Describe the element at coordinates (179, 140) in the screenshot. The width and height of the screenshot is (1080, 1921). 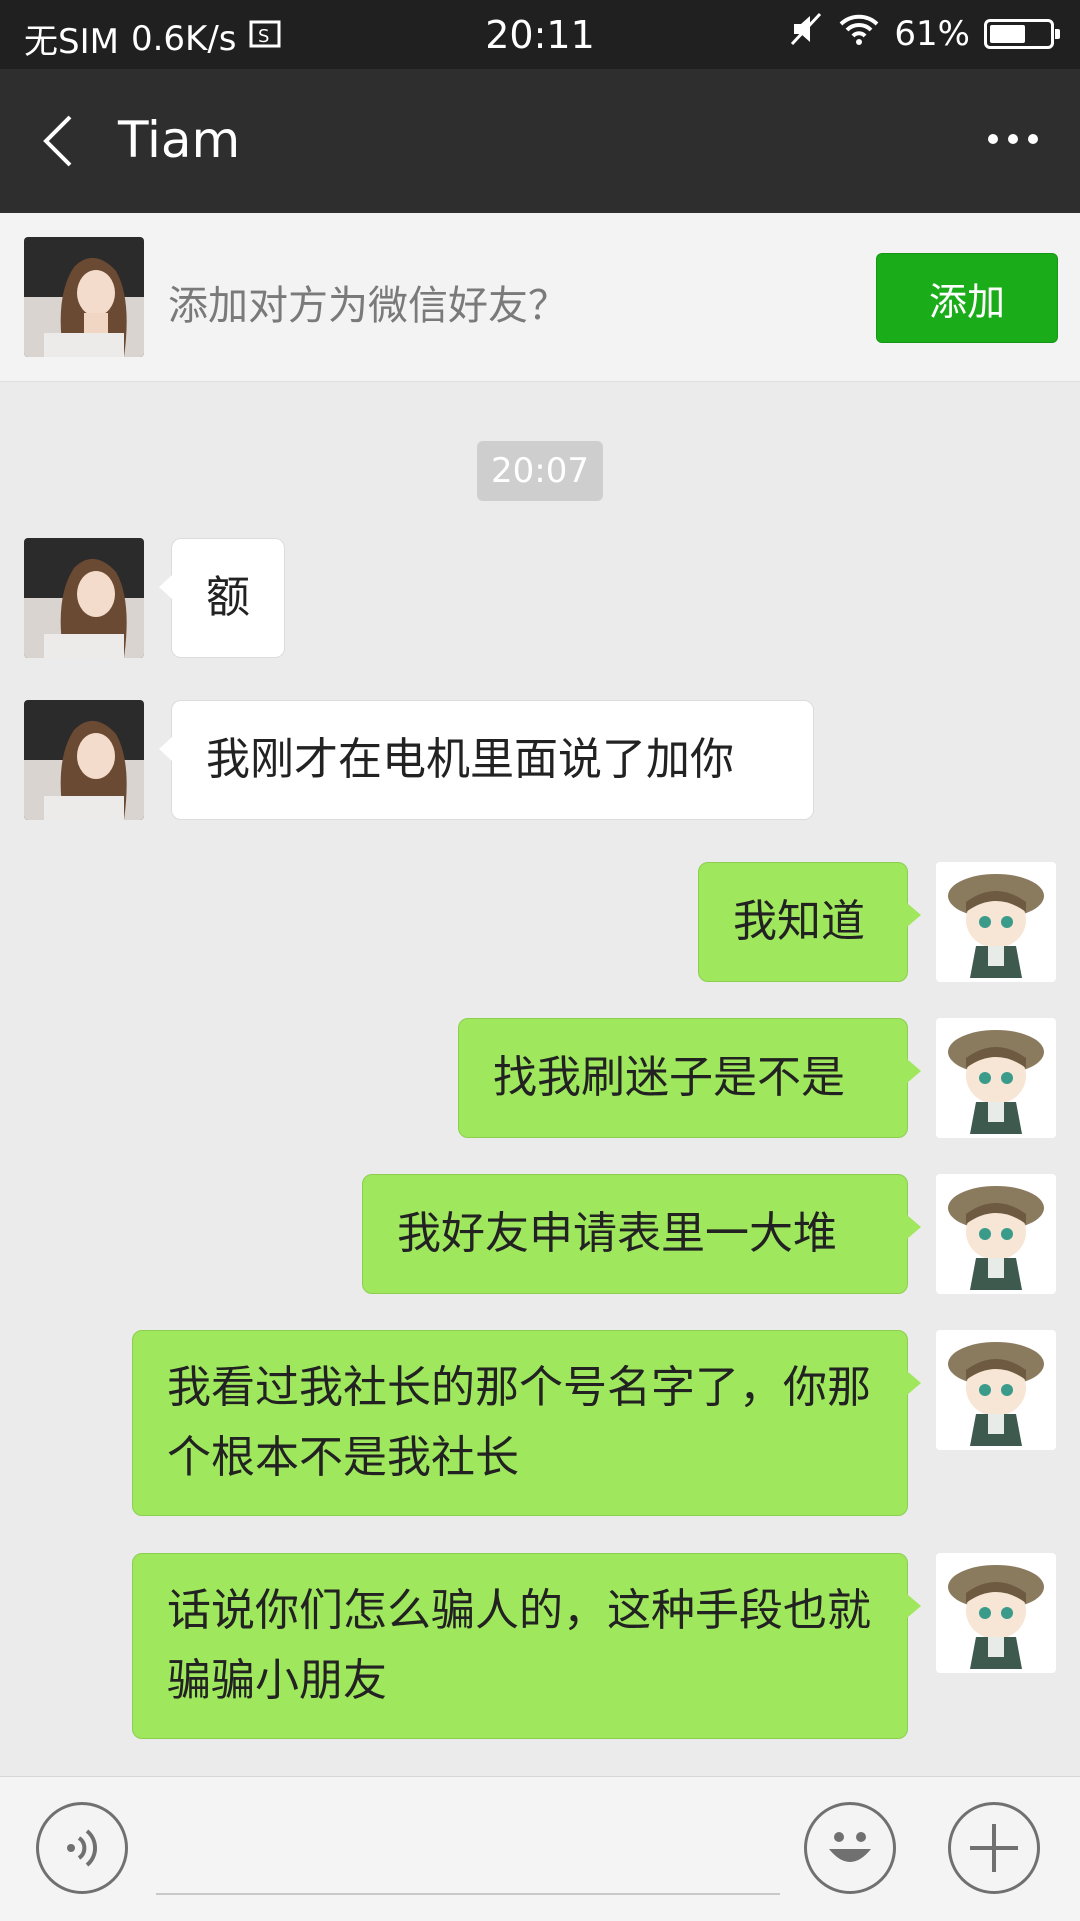
I see `chat-title: Tiam` at that location.